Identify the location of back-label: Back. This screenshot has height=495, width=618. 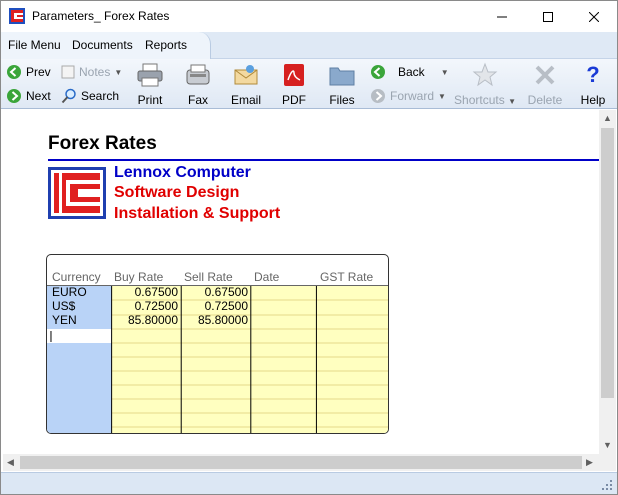
(411, 72).